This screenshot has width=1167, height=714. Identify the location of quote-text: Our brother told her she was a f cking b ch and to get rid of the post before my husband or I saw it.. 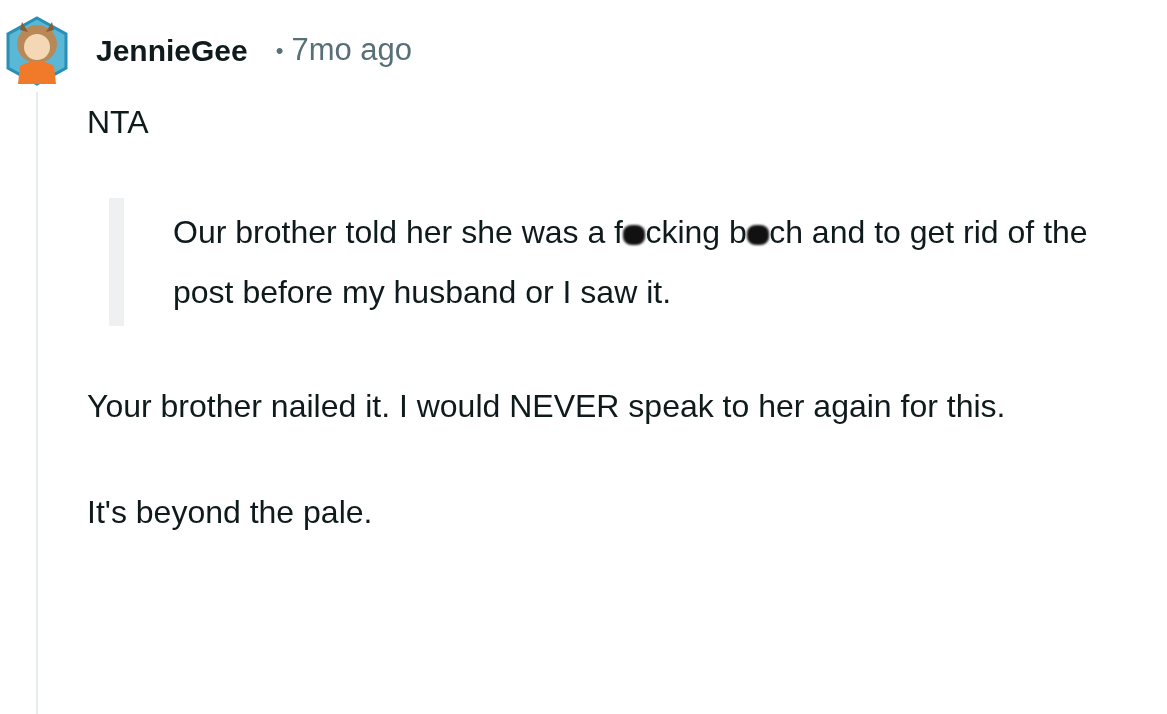
(631, 262).